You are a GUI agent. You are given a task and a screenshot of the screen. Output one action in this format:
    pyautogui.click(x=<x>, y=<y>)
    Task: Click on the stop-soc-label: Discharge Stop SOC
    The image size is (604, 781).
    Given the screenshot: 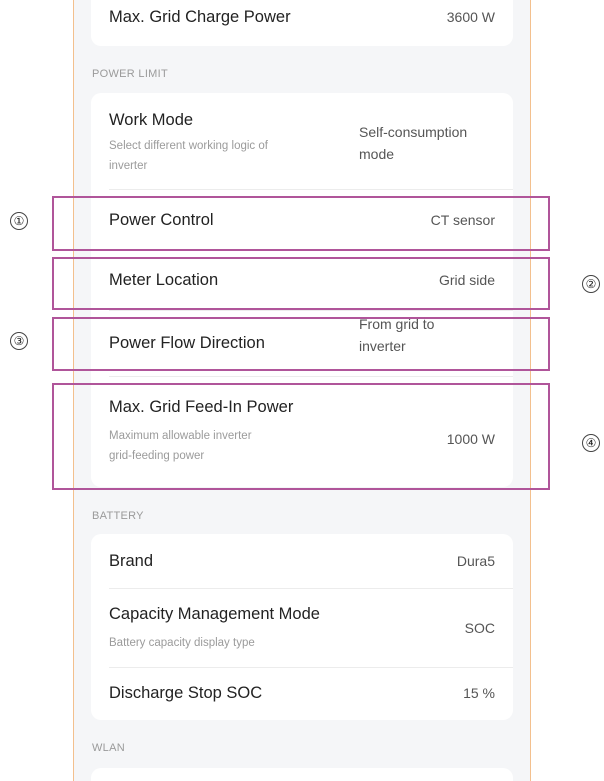 What is the action you would take?
    pyautogui.click(x=186, y=693)
    